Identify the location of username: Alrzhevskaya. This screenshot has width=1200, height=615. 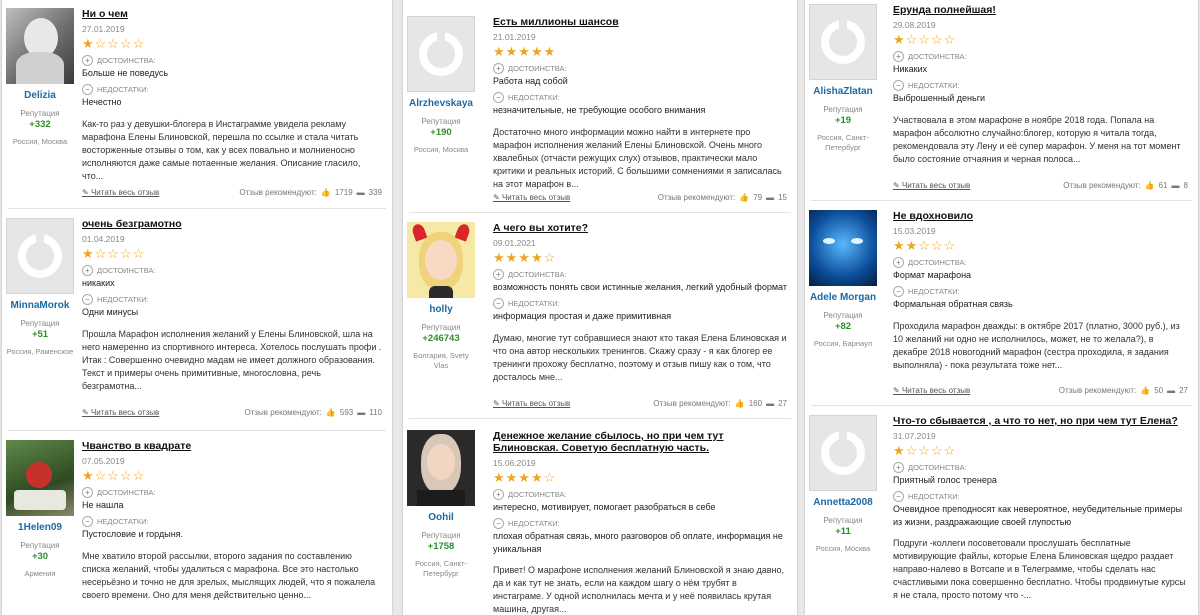
(441, 103).